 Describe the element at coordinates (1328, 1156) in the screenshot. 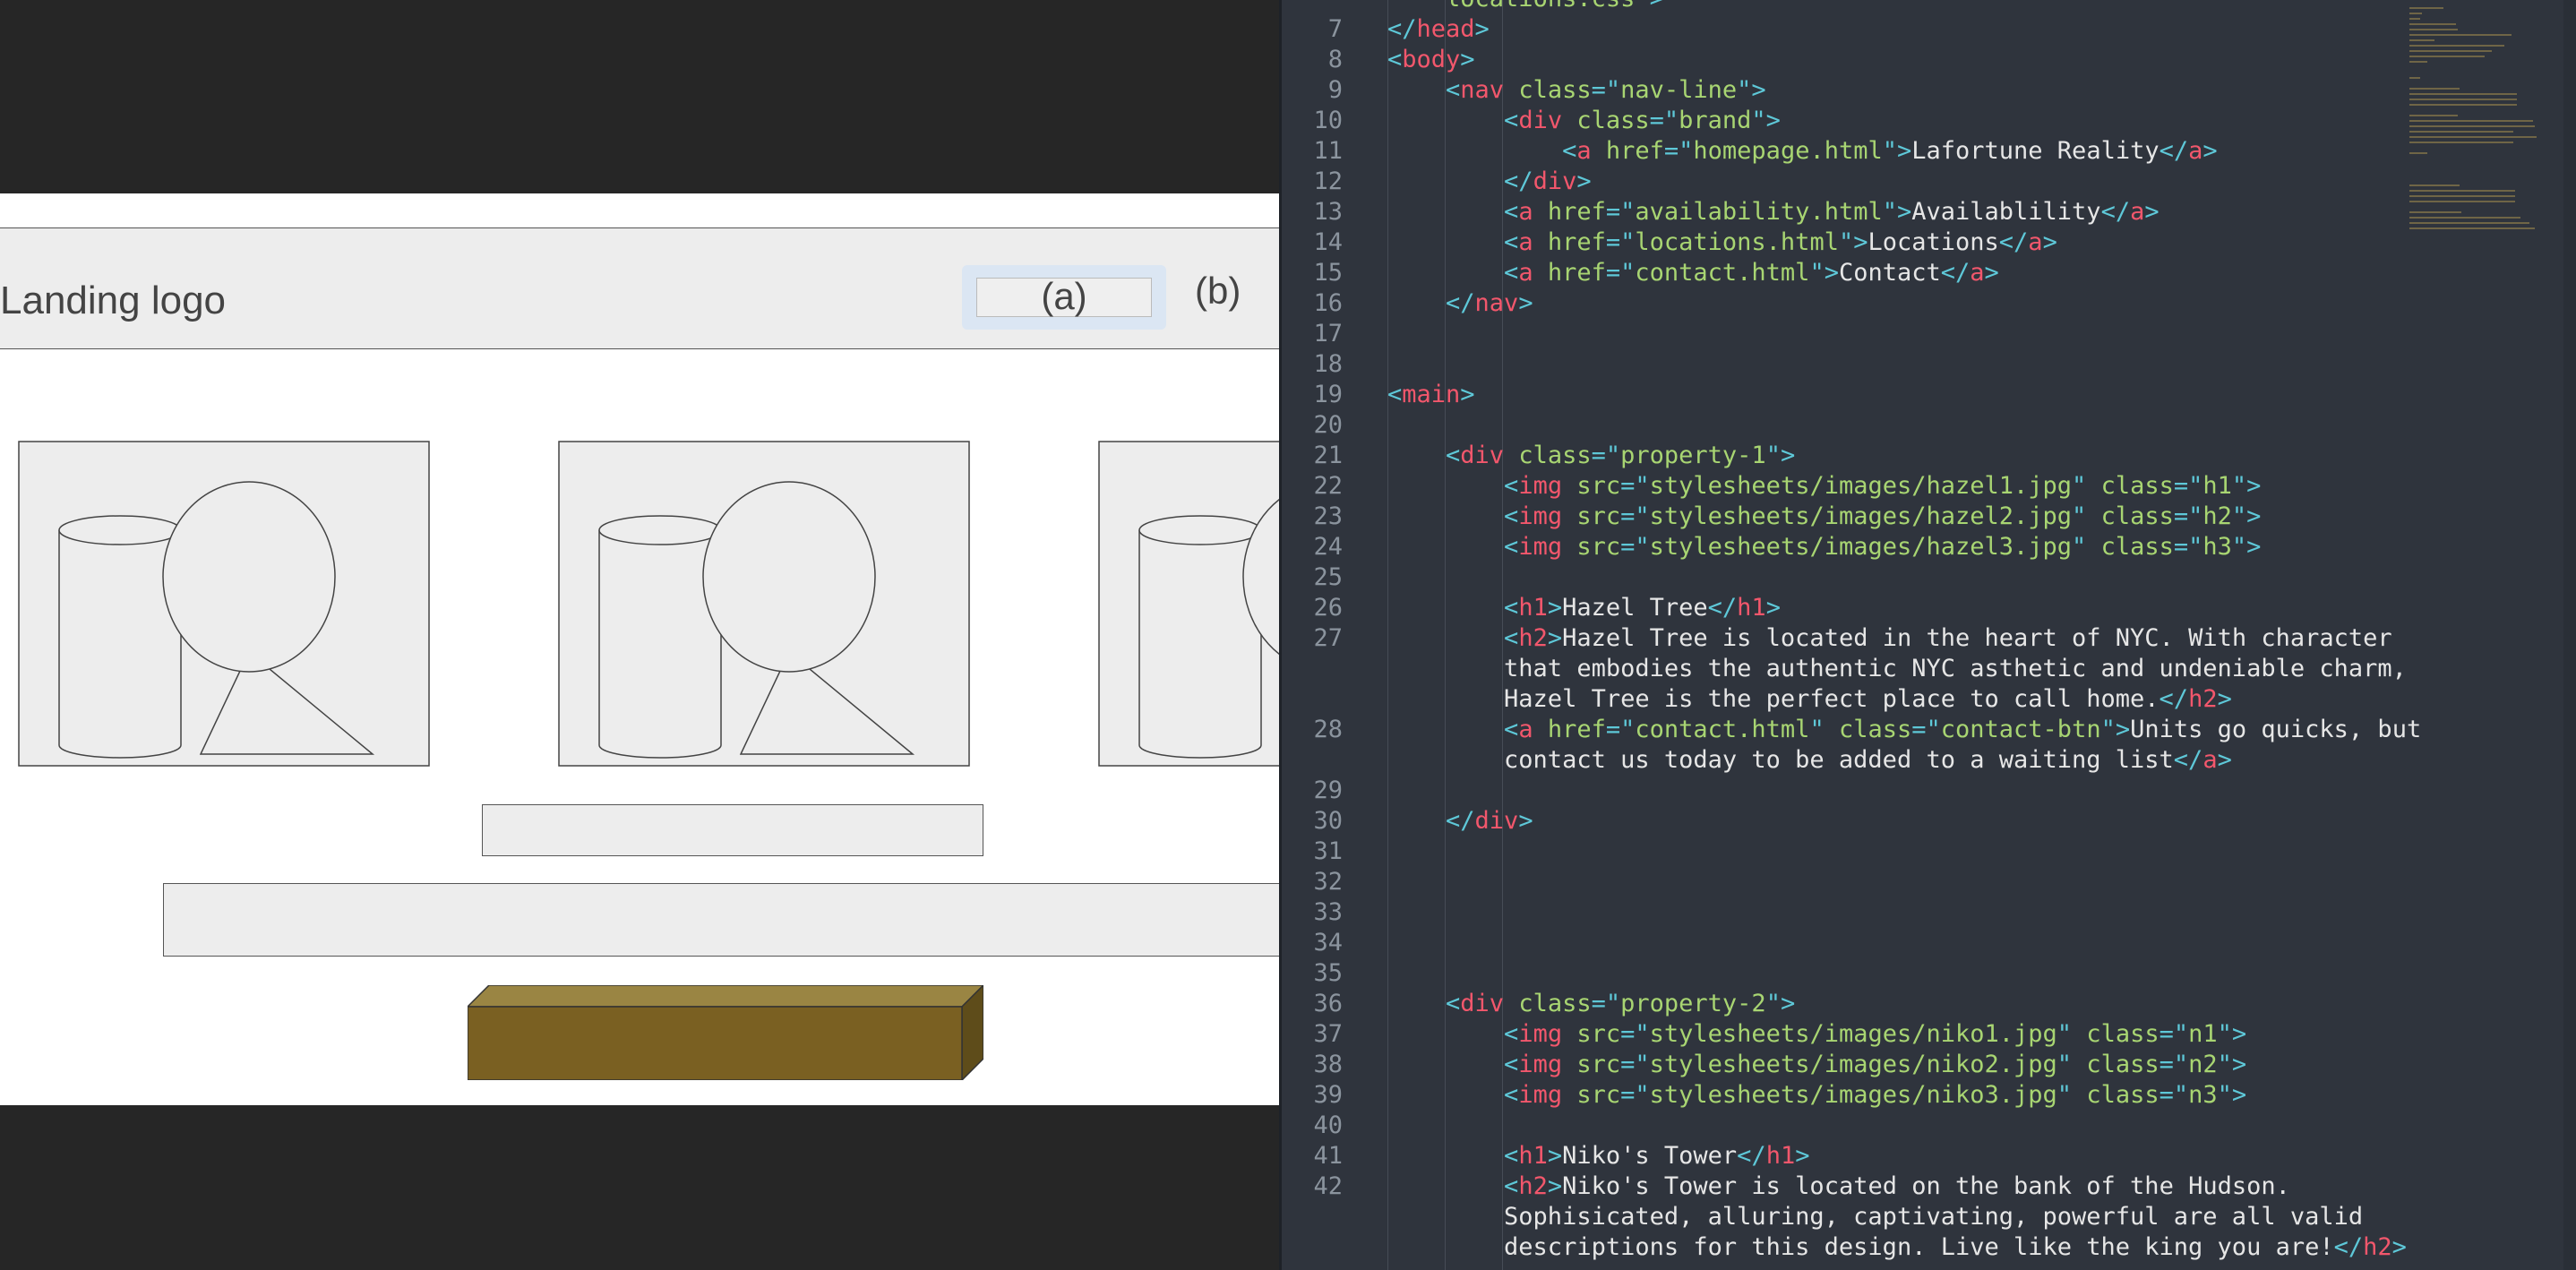

I see `line-number: 41` at that location.